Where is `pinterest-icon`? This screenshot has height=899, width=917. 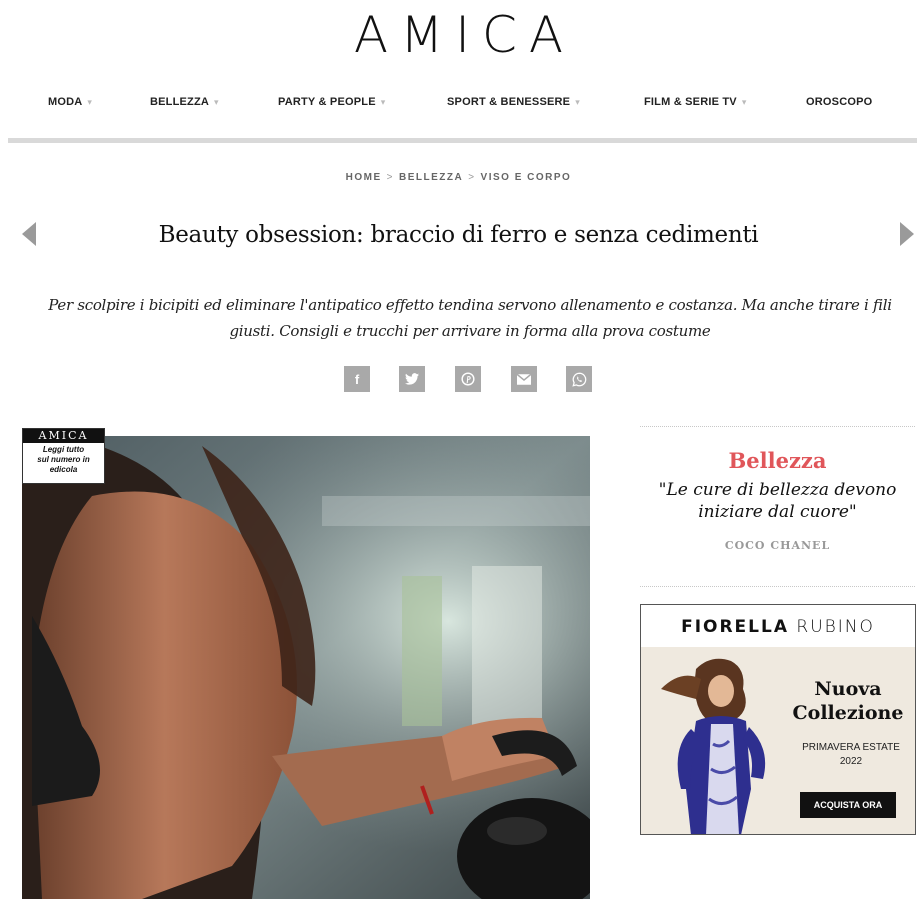 pinterest-icon is located at coordinates (468, 379).